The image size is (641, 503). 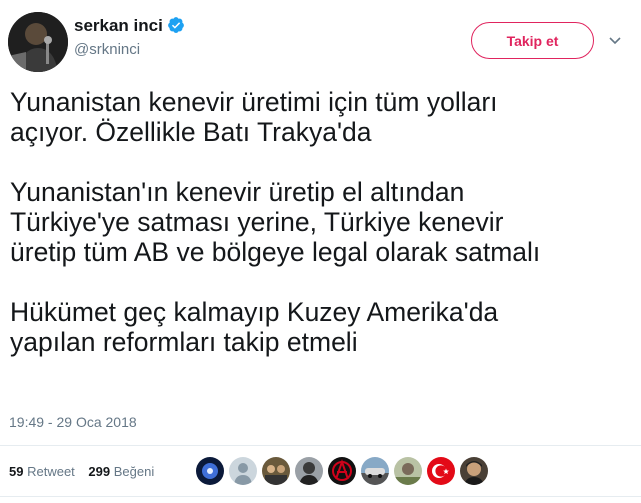 I want to click on user-handle: @srkninci, so click(x=129, y=50).